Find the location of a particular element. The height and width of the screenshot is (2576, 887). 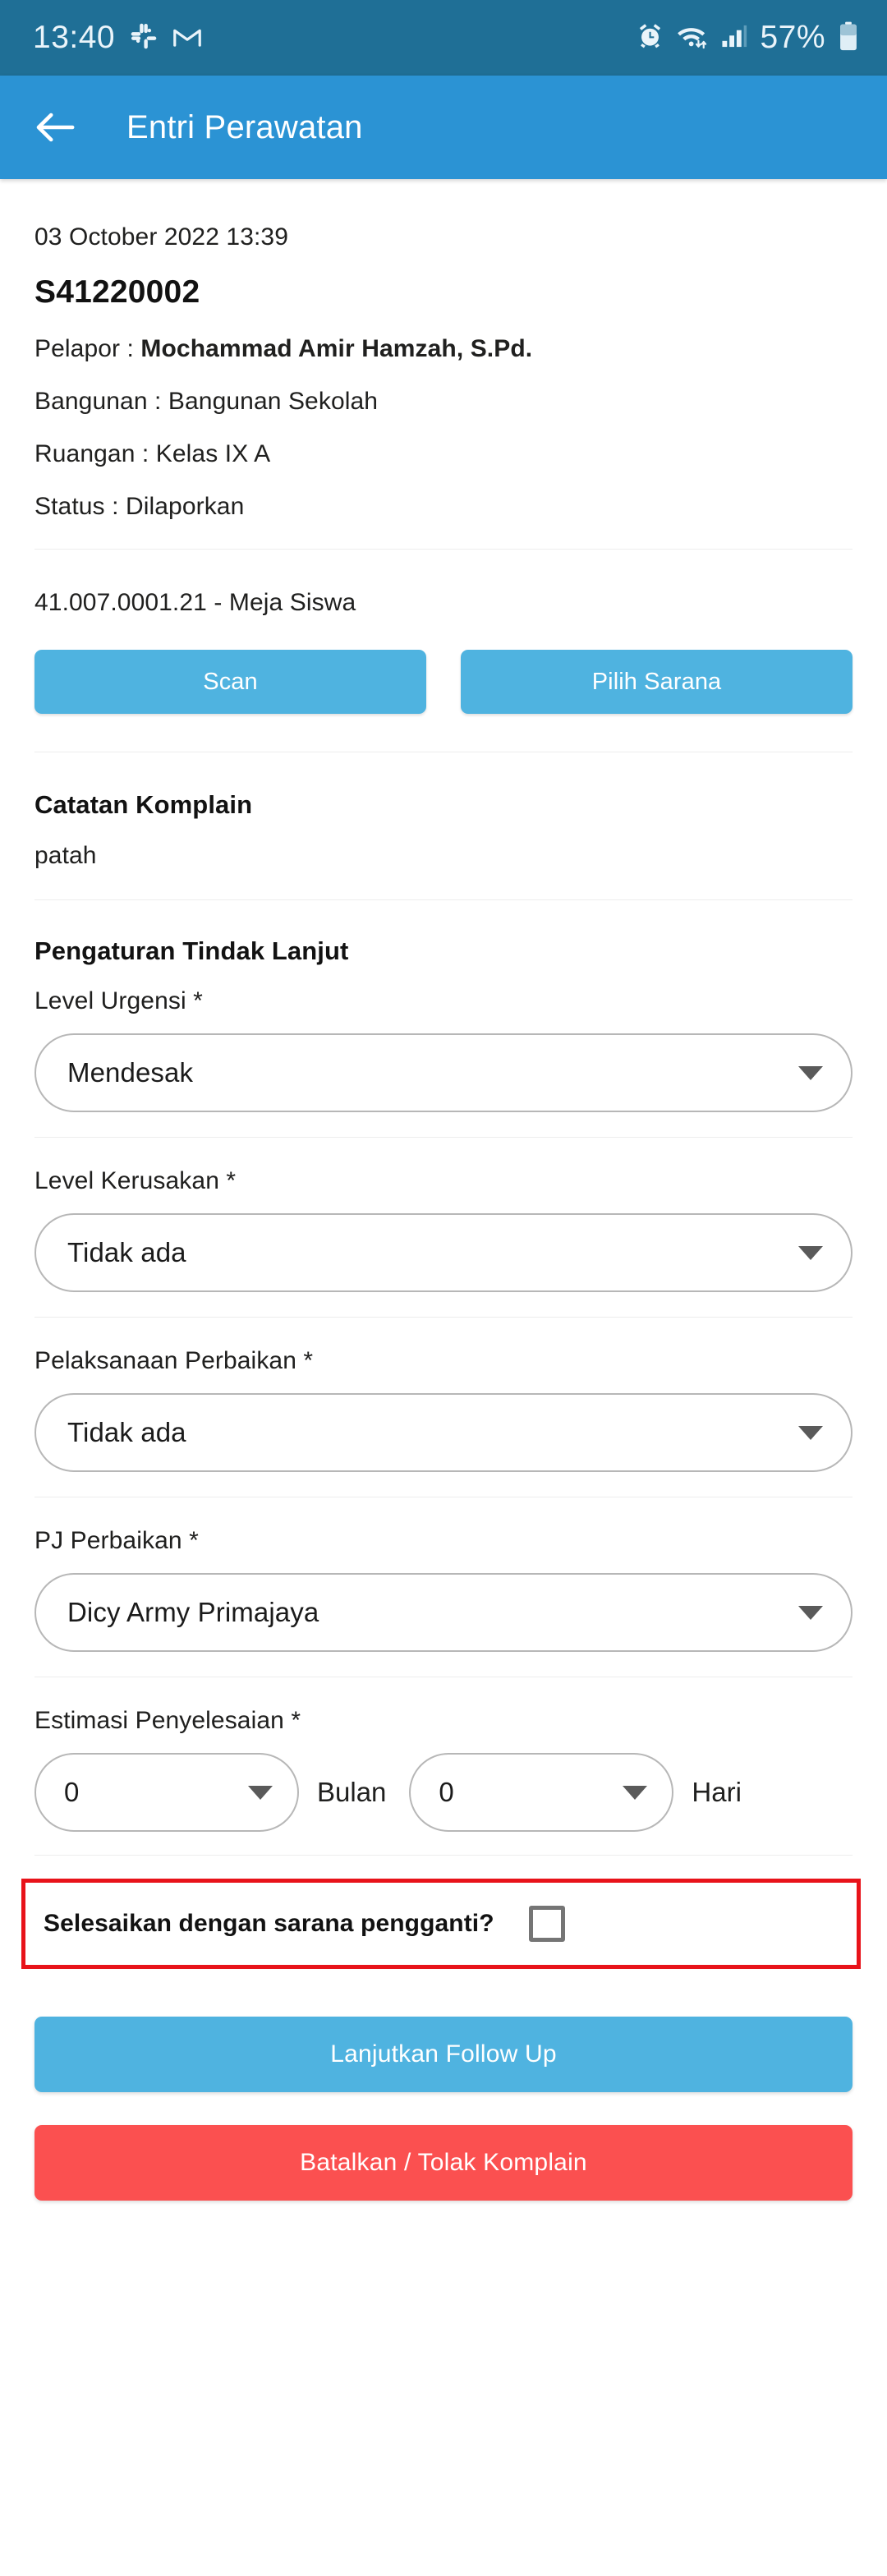

batalkan-tolak-komplain-button: Batalkan / Tolak Komplain is located at coordinates (443, 2163).